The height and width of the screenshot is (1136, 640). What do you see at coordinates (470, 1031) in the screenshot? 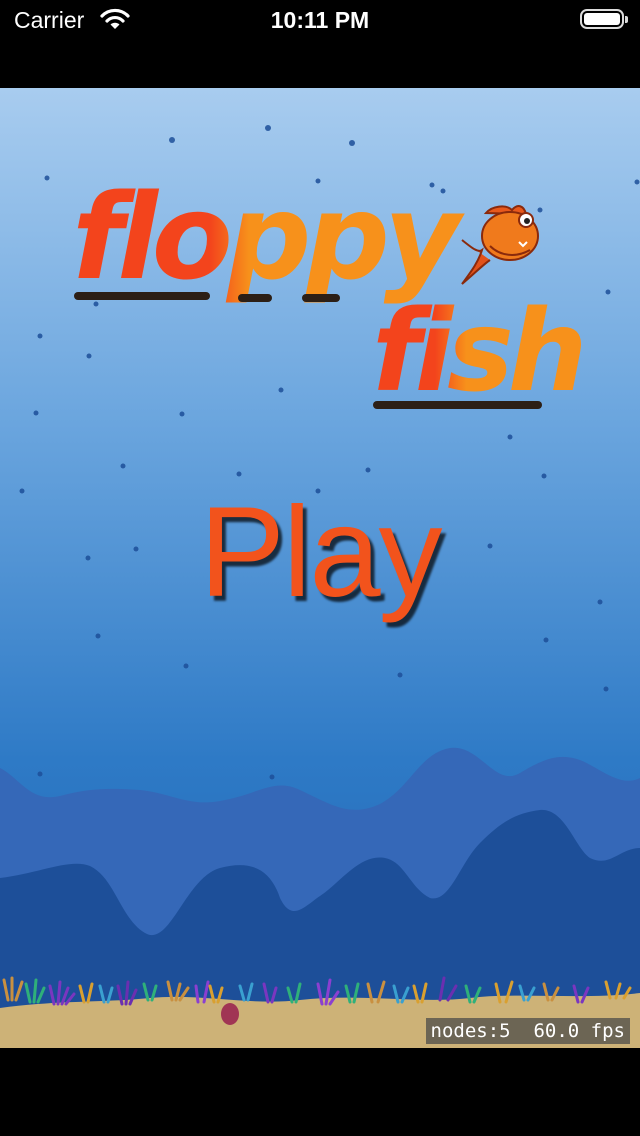
I see `node-count: nodes:5` at bounding box center [470, 1031].